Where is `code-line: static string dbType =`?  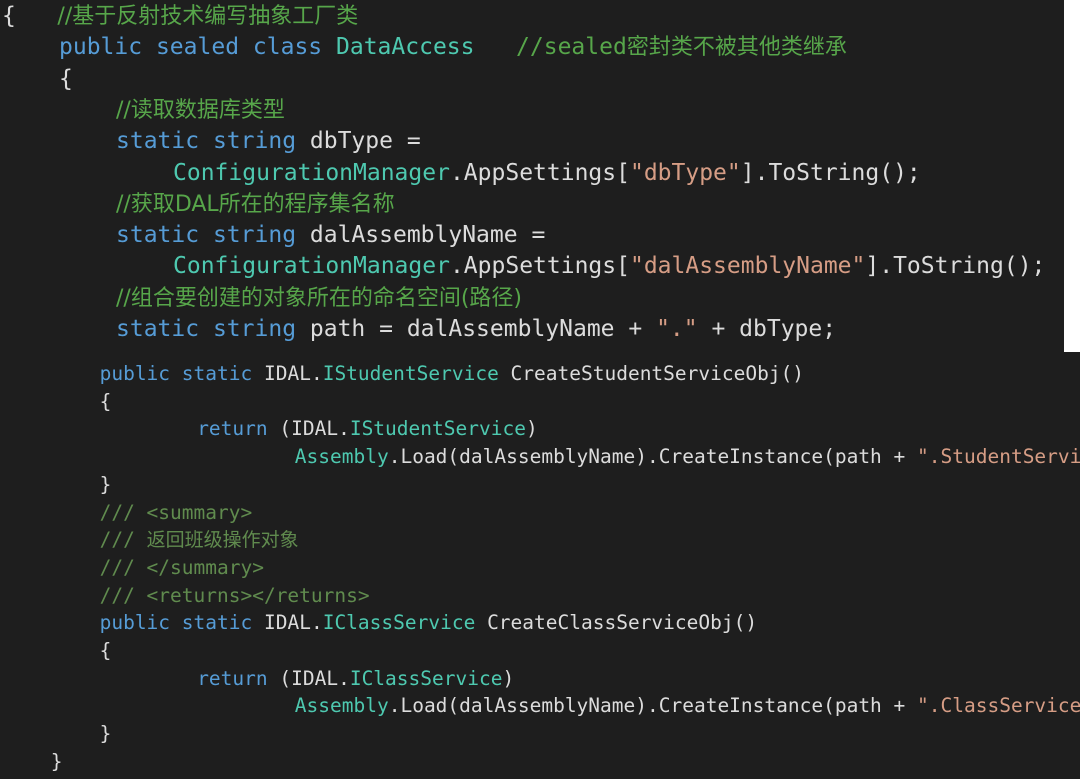 code-line: static string dbType = is located at coordinates (268, 141).